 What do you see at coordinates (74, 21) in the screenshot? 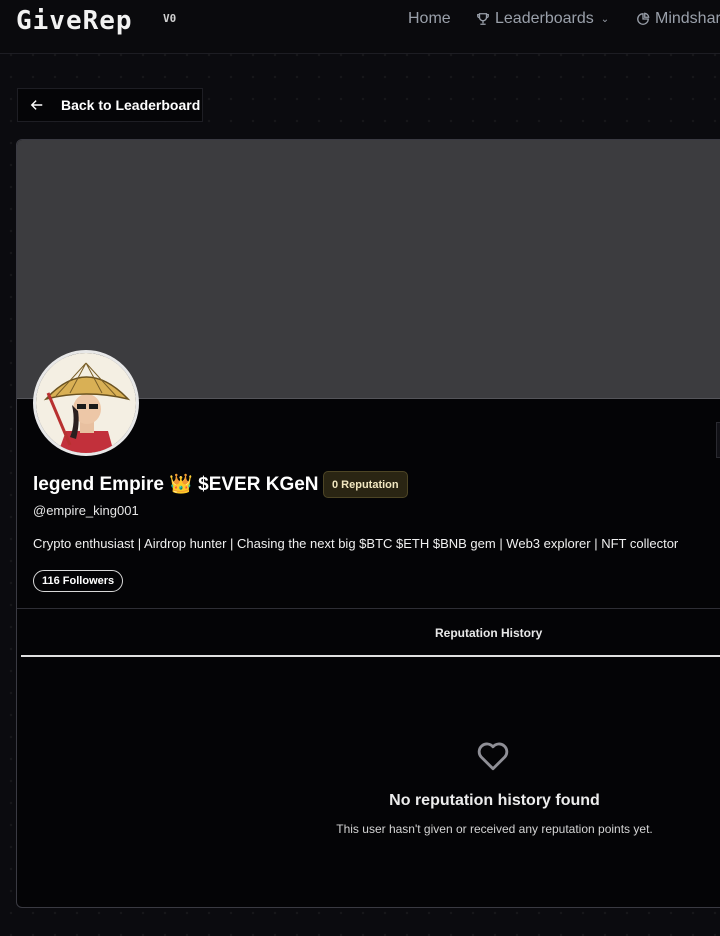
I see `logo: GiveRep` at bounding box center [74, 21].